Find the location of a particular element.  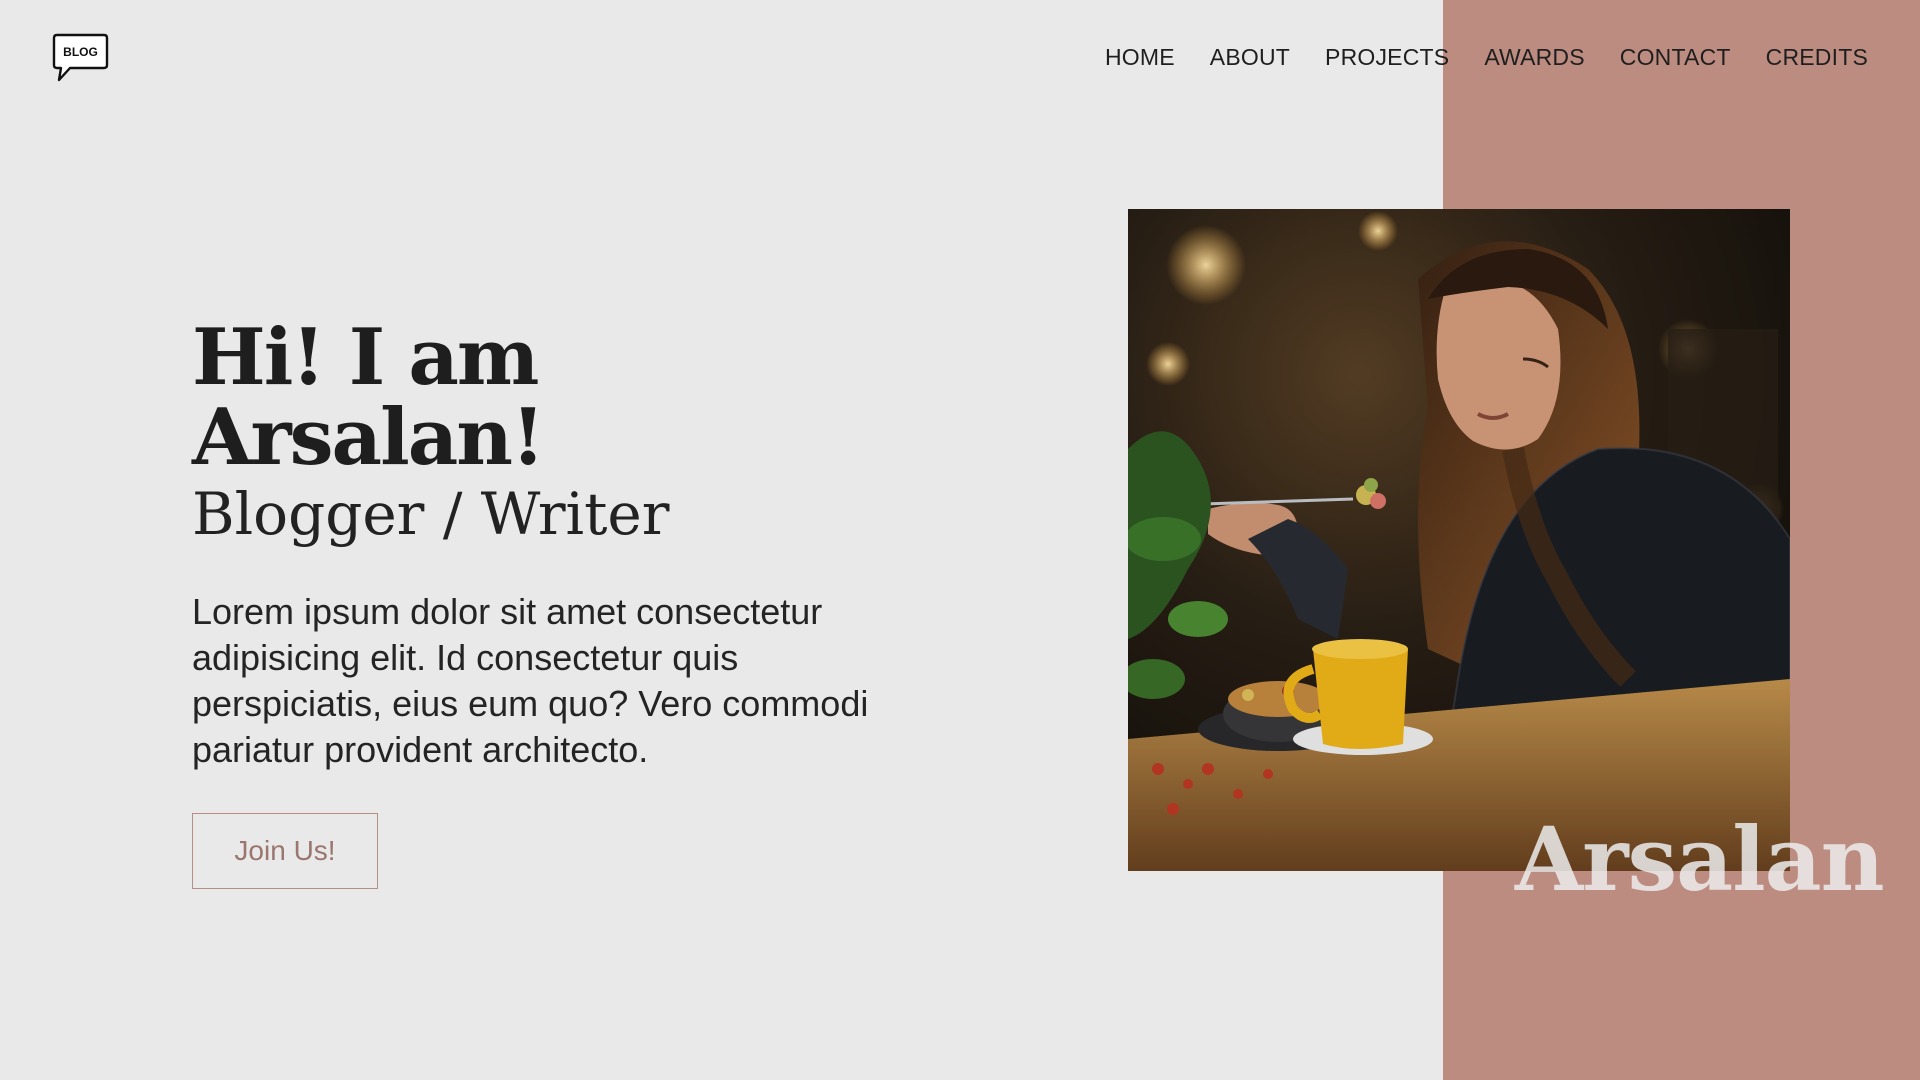

speech-bubble-blog-icon: BLOG is located at coordinates (80, 57).